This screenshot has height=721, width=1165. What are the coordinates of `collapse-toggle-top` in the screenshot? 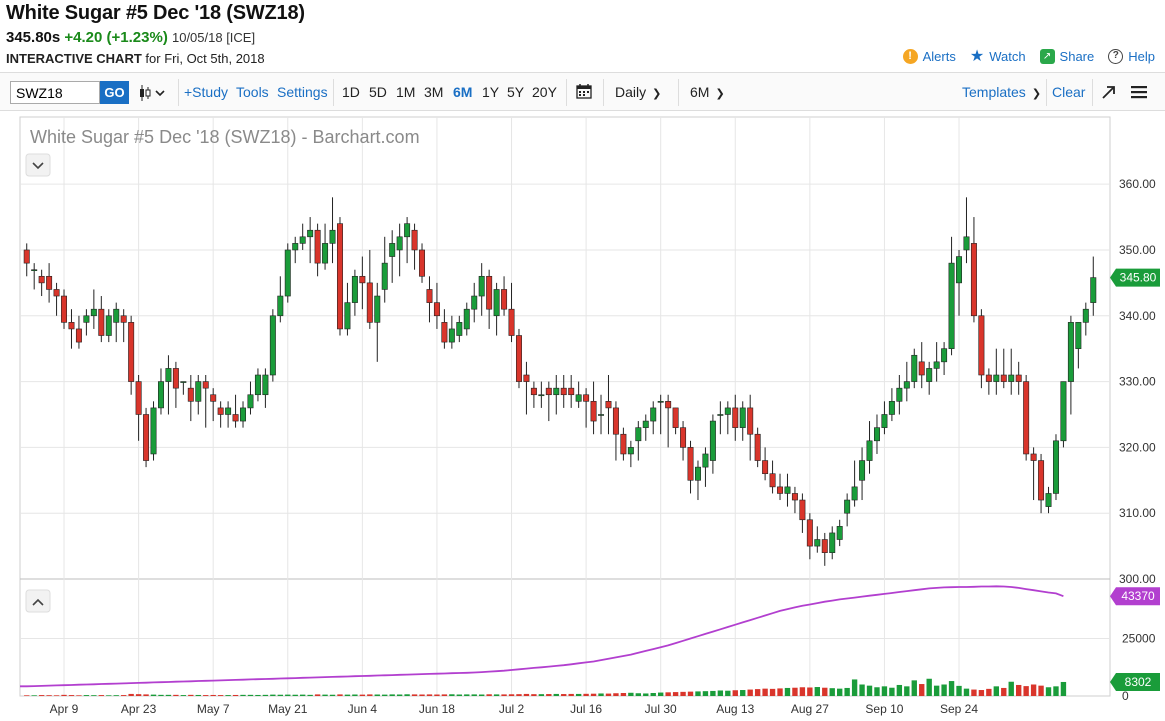 It's located at (38, 165).